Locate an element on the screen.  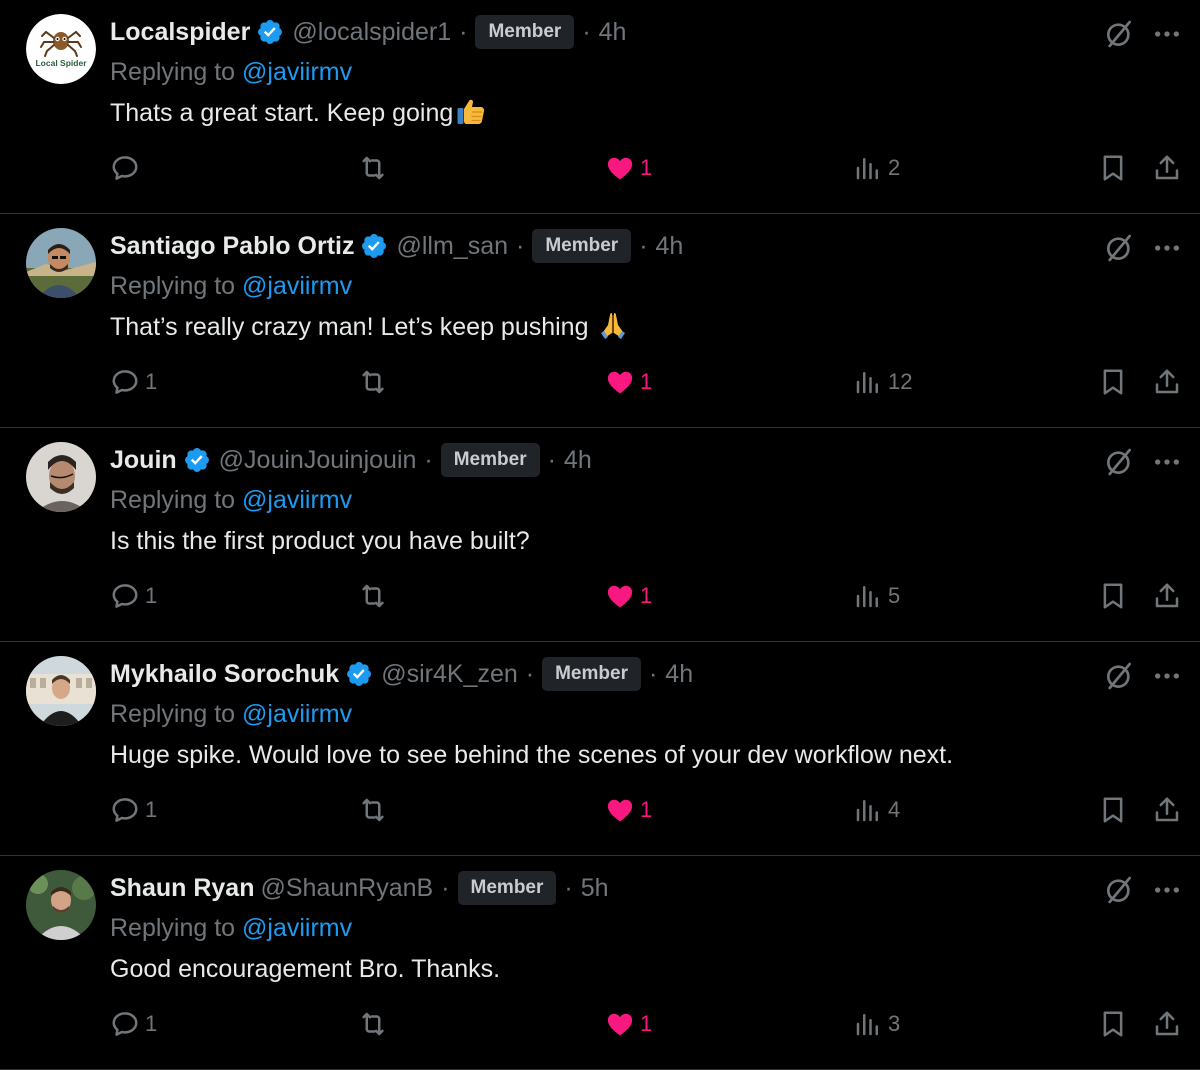
views-button: 4 is located at coordinates (876, 810).